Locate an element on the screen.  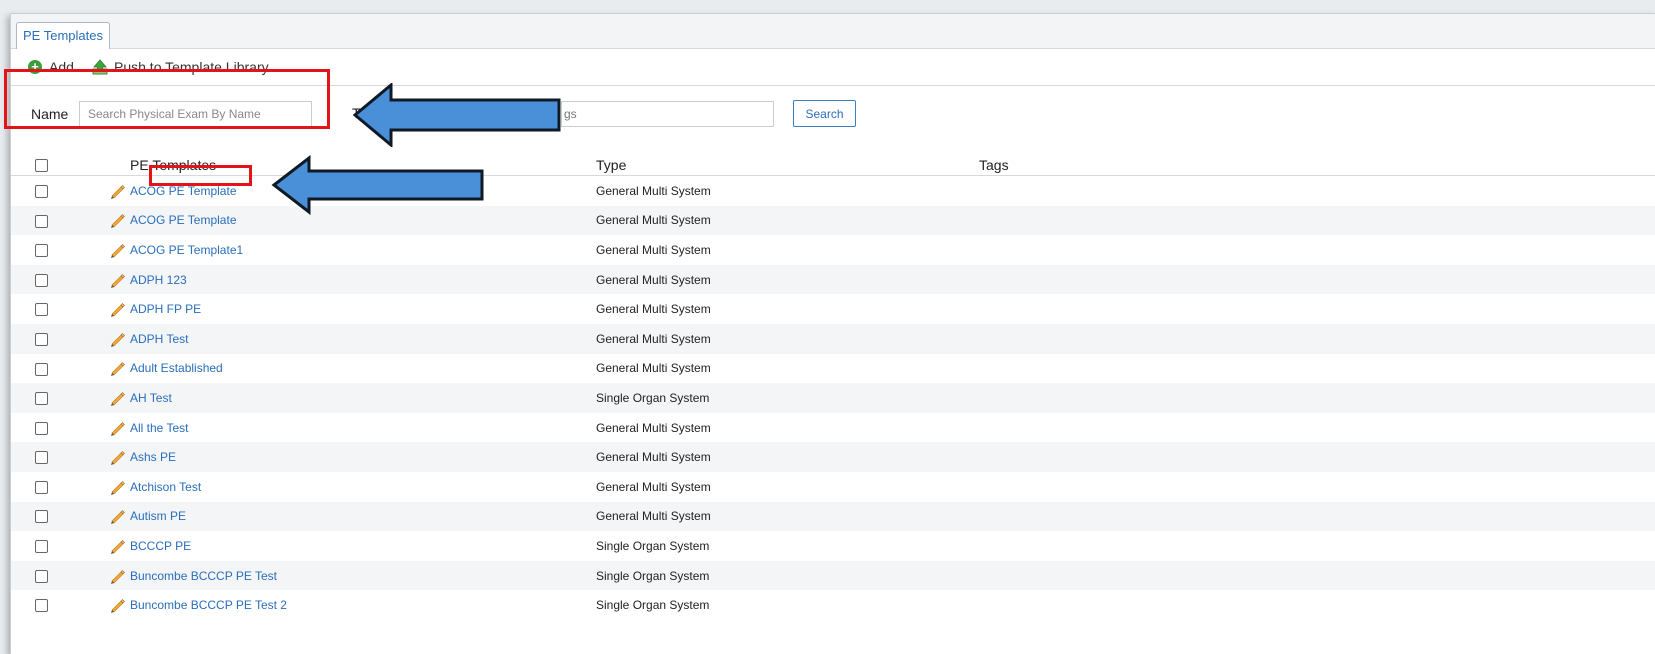
template-name-link: Buncombe BCCCP PE Test is located at coordinates (203, 576).